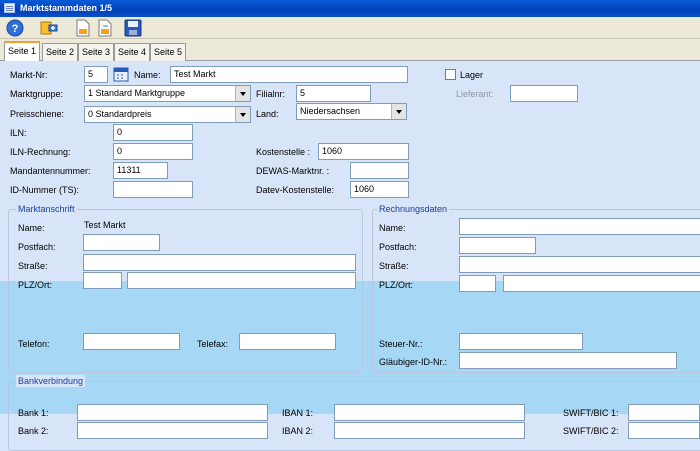 The width and height of the screenshot is (700, 451). I want to click on ma-postfach-label: Postfach:, so click(37, 247).